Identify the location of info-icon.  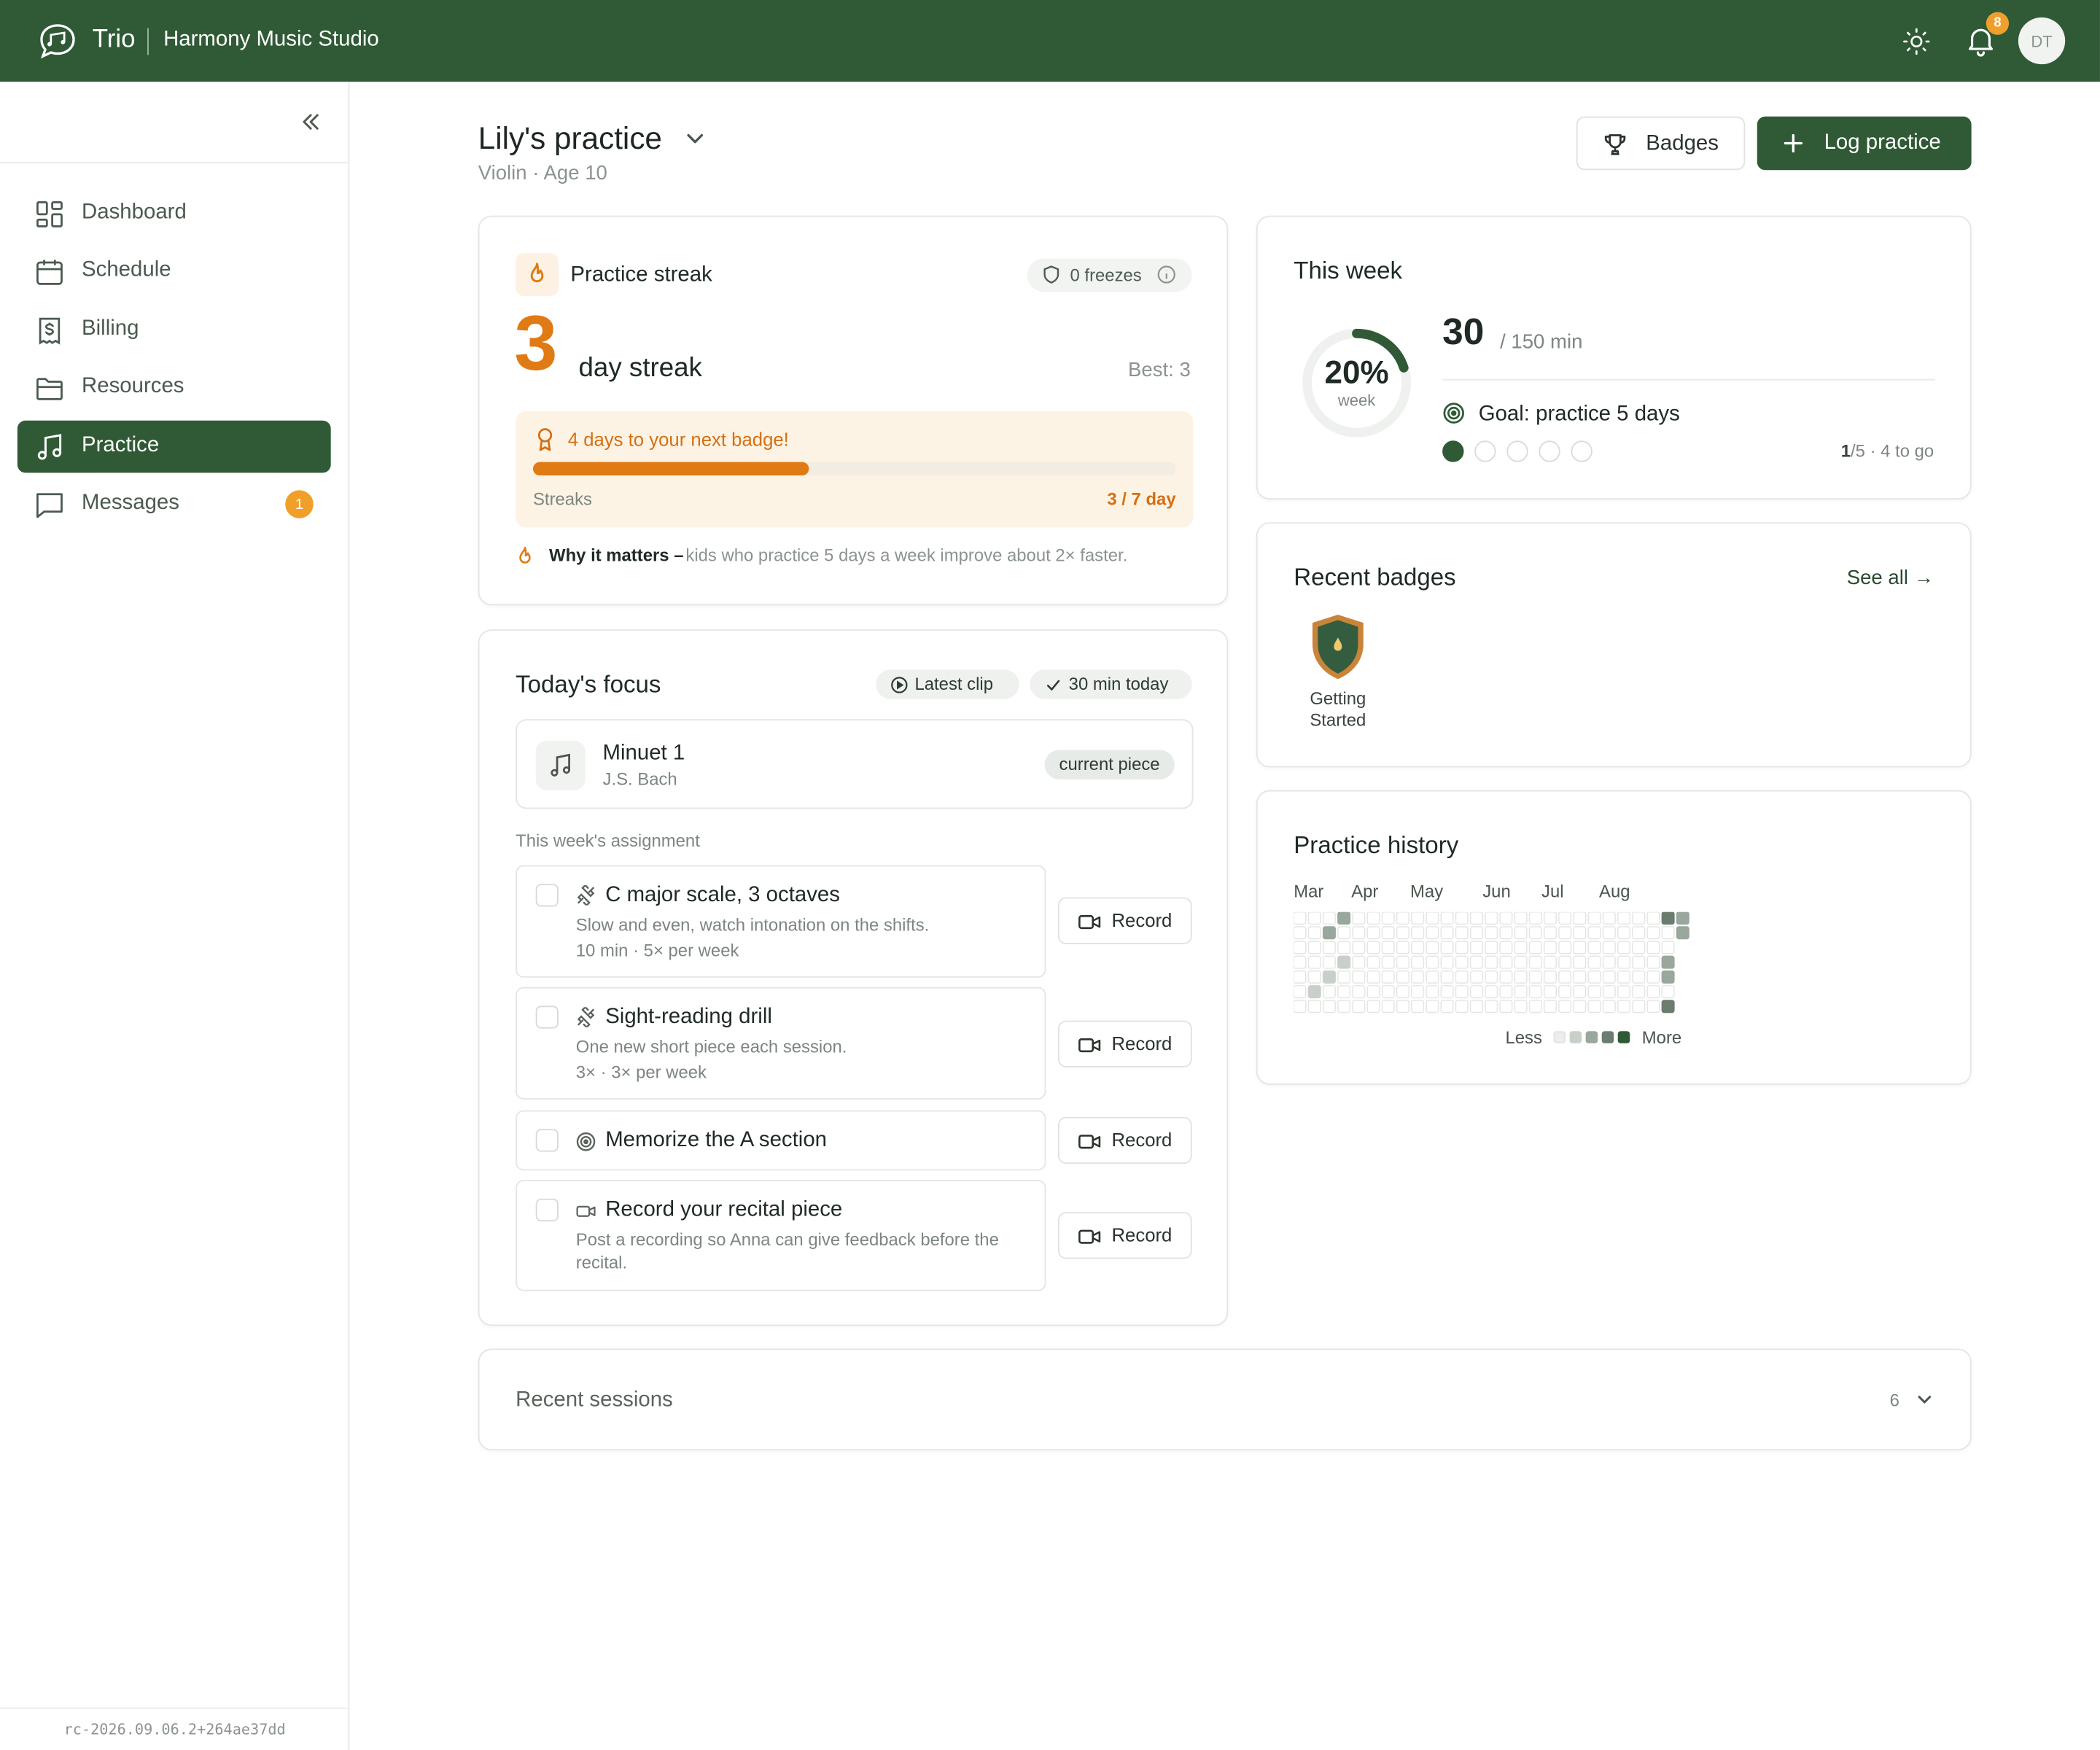
(1166, 274).